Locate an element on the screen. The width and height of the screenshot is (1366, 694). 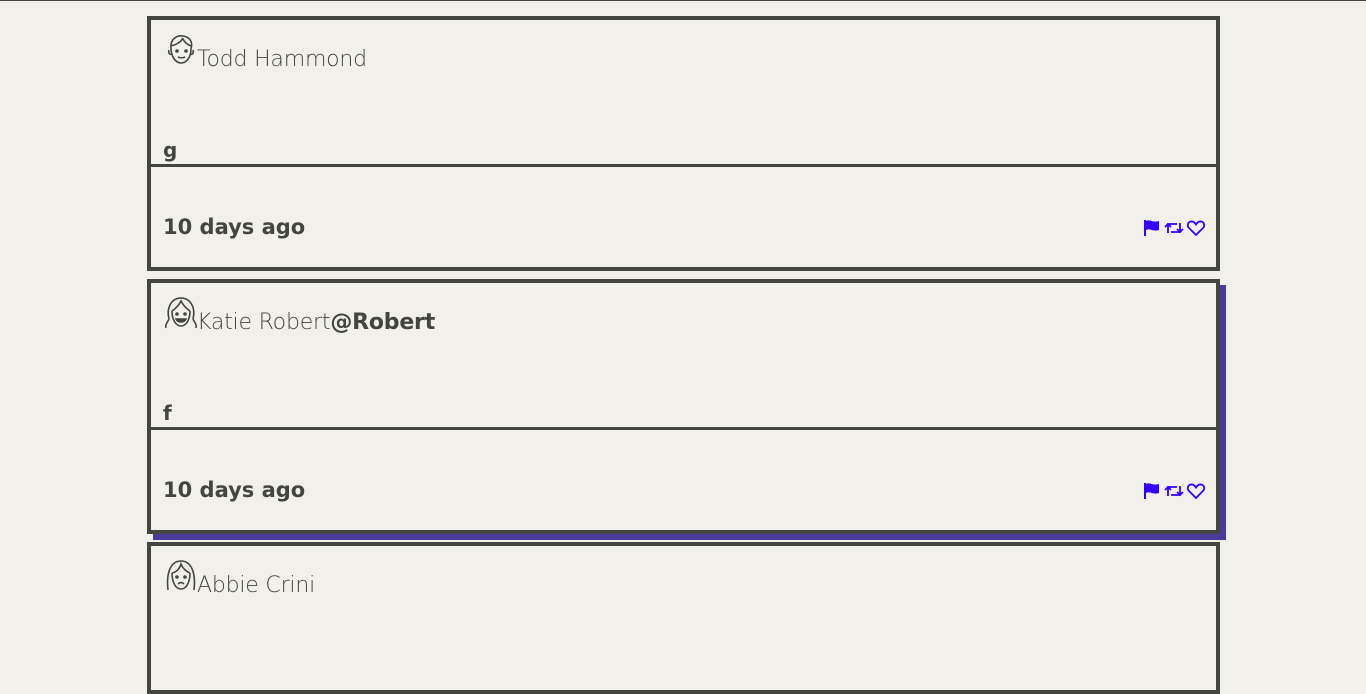
tweet-author: Katie Robert@Robert is located at coordinates (316, 322).